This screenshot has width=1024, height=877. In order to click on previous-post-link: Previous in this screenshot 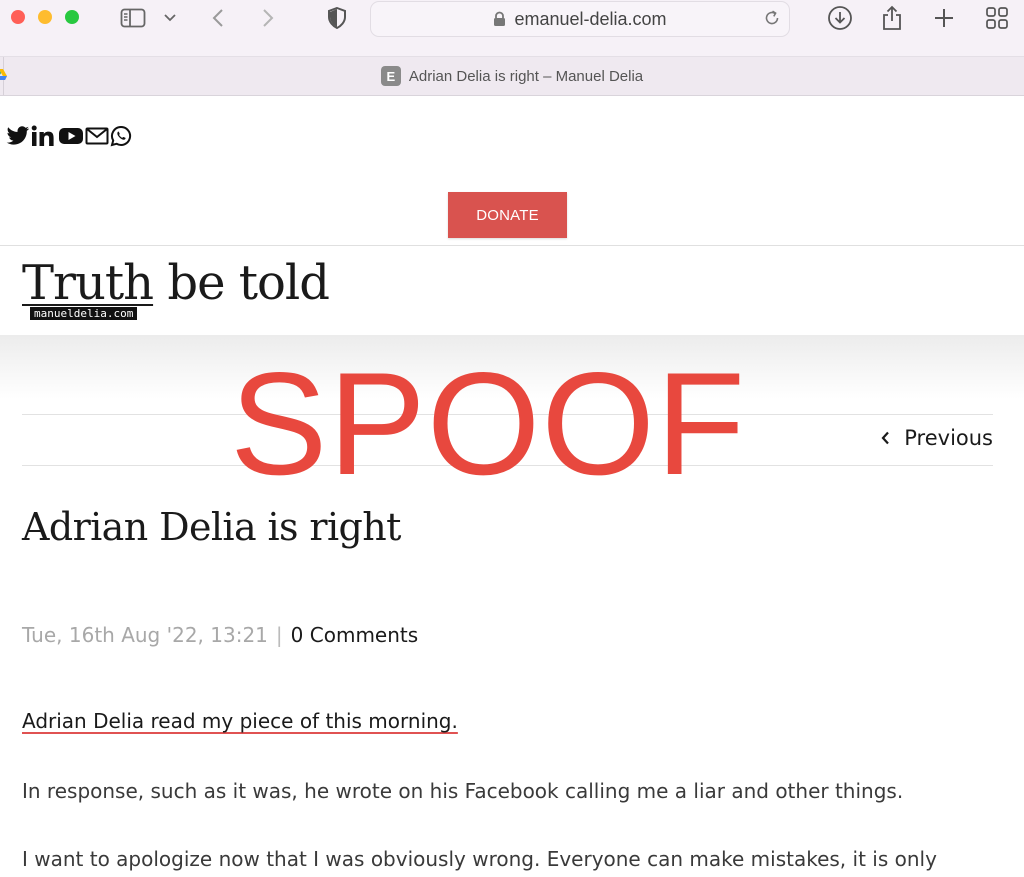, I will do `click(937, 438)`.